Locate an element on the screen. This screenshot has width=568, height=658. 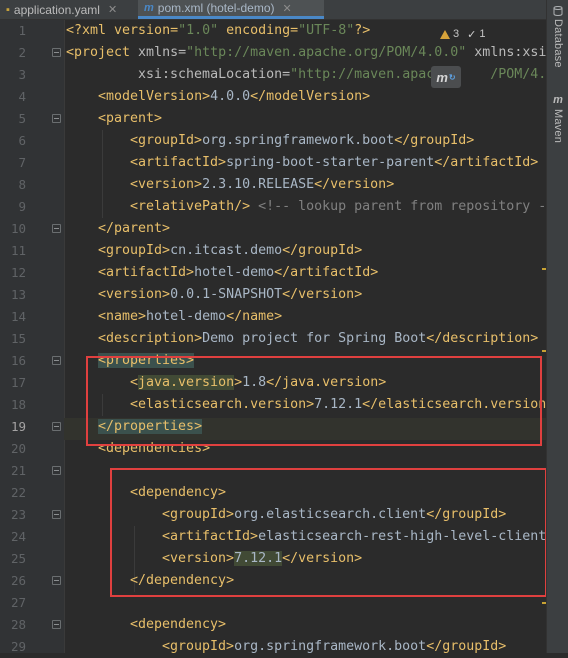
warning-icon is located at coordinates (445, 34).